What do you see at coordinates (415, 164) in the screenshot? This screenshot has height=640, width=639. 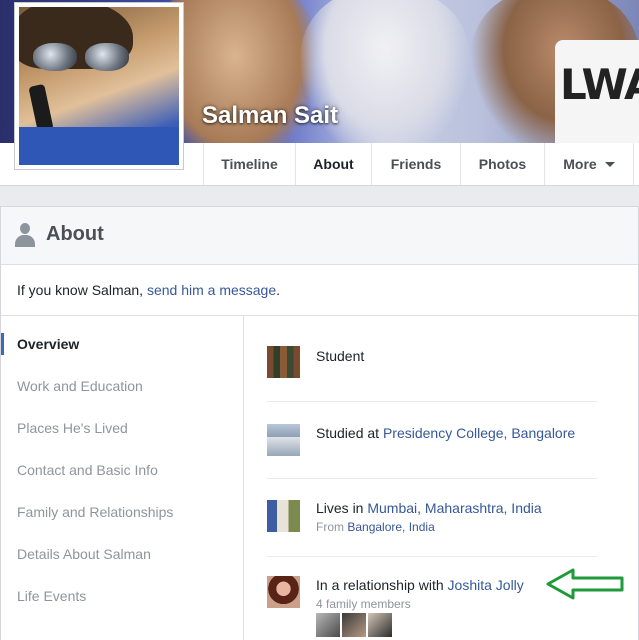 I see `tab-friends: Friends` at bounding box center [415, 164].